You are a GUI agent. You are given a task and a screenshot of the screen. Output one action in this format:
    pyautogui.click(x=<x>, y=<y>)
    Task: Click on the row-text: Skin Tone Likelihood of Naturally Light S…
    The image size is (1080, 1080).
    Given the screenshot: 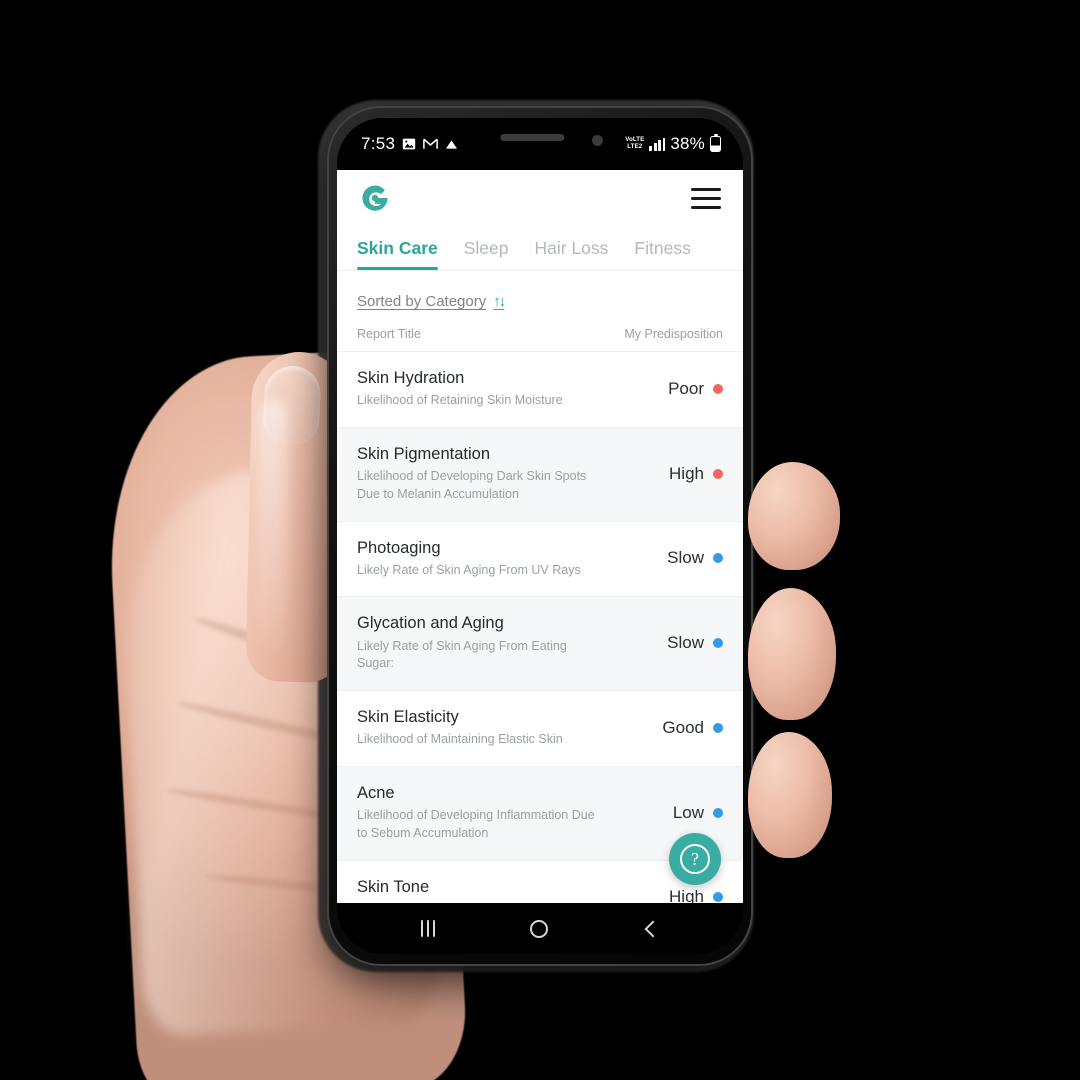 What is the action you would take?
    pyautogui.click(x=508, y=890)
    